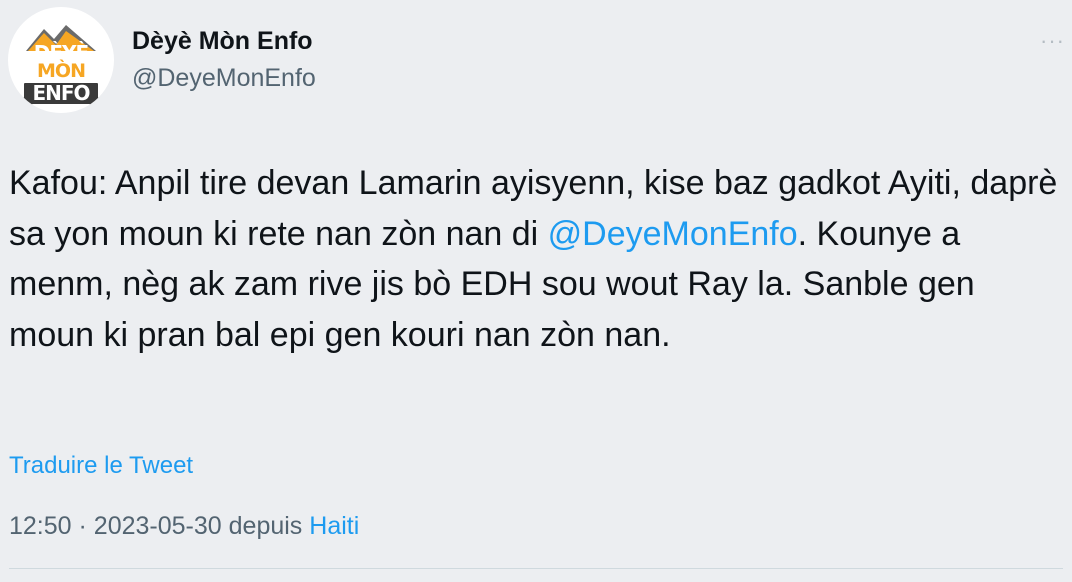  What do you see at coordinates (222, 41) in the screenshot?
I see `author-display-name: Dèyè Mòn Enfo` at bounding box center [222, 41].